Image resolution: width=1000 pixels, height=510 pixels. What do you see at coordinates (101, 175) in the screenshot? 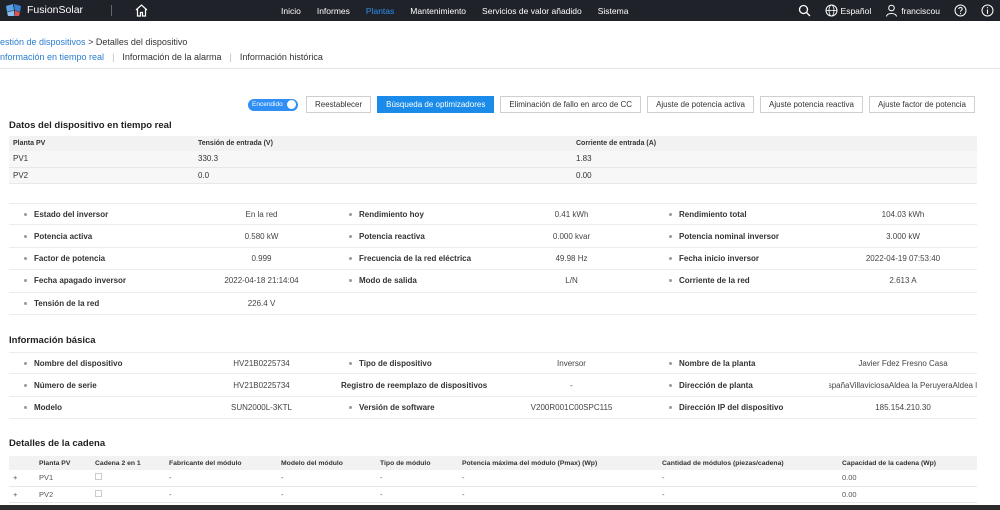
I see `pv-name-cell: PV2` at bounding box center [101, 175].